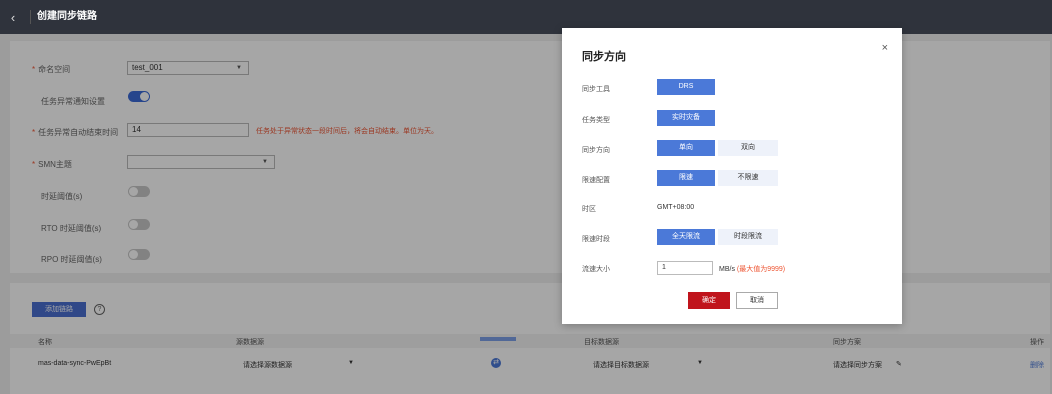  What do you see at coordinates (885, 48) in the screenshot?
I see `close-icon: ×` at bounding box center [885, 48].